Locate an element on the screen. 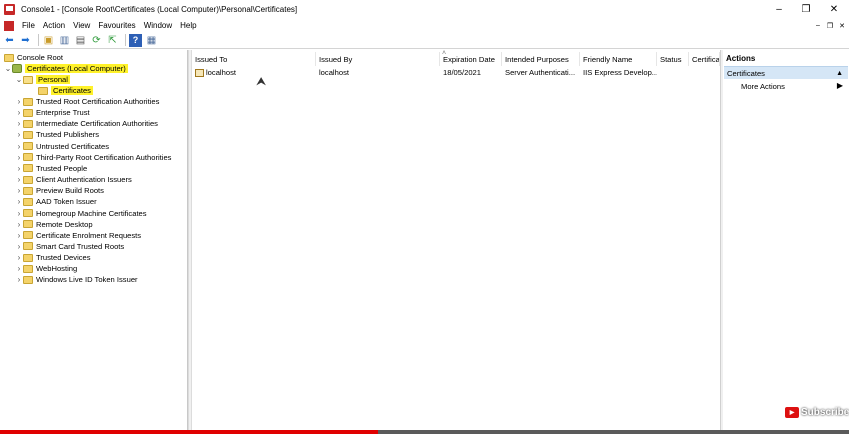  folder-open-icon is located at coordinates (28, 79).